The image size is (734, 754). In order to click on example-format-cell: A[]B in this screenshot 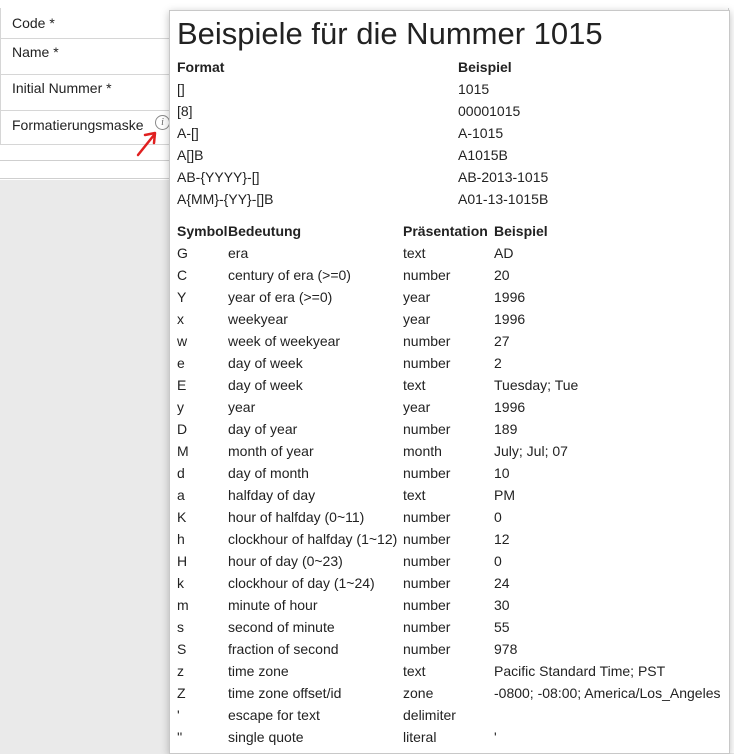, I will do `click(190, 155)`.